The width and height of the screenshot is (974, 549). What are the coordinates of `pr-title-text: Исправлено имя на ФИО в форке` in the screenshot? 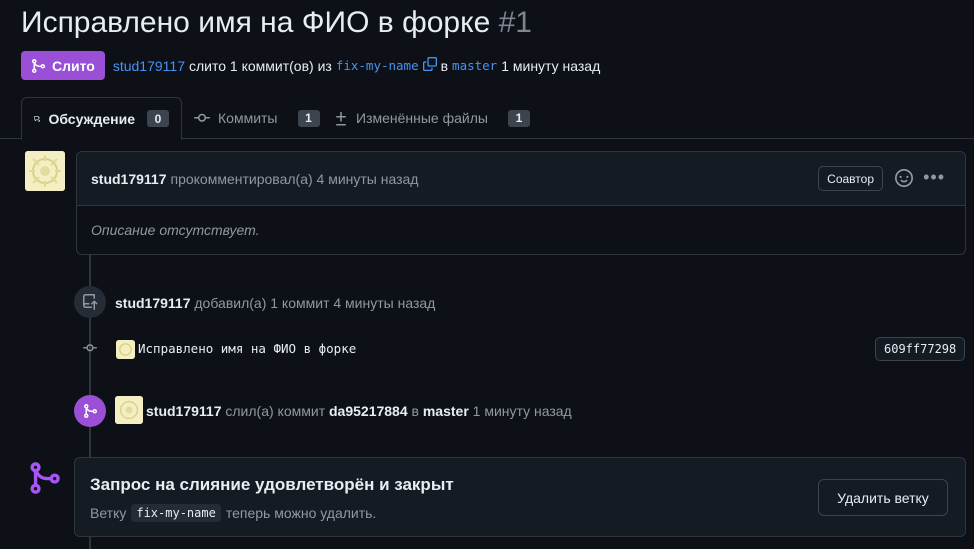 It's located at (256, 22).